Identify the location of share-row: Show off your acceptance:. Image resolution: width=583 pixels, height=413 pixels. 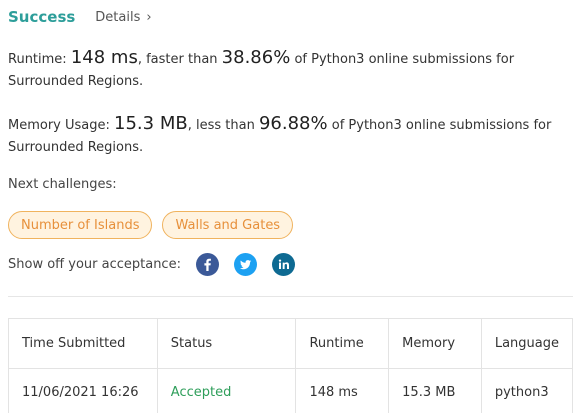
(159, 264).